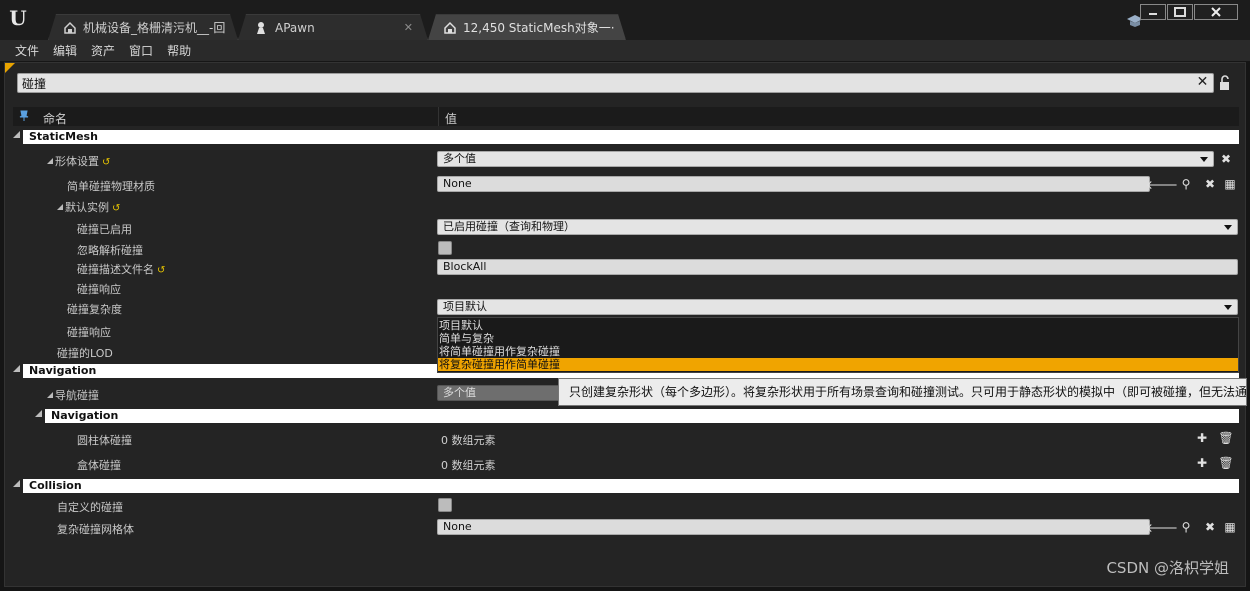 The height and width of the screenshot is (591, 1250). Describe the element at coordinates (631, 486) in the screenshot. I see `category-collision: Collision` at that location.